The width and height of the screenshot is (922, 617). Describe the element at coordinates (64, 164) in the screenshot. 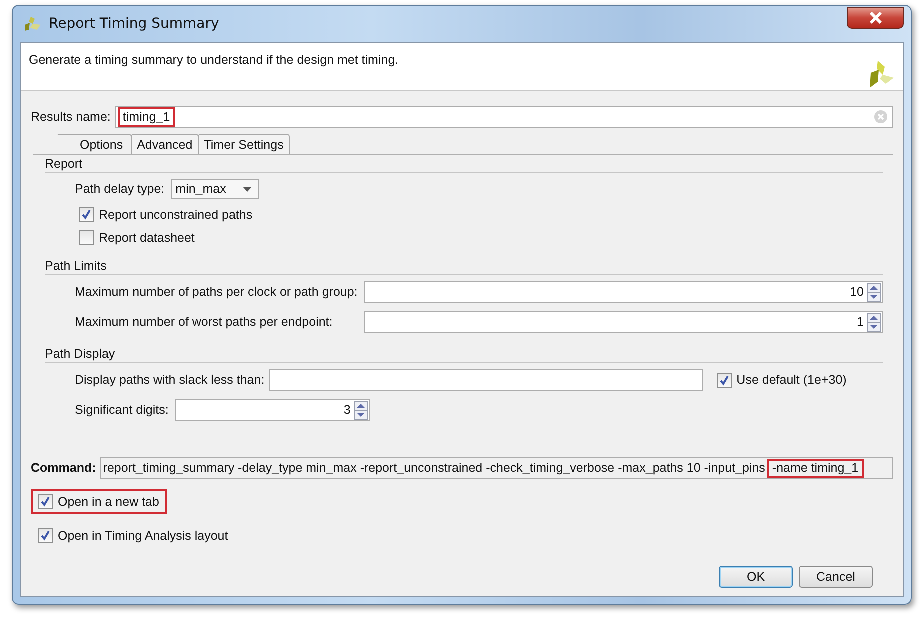

I see `section-title: Report` at that location.